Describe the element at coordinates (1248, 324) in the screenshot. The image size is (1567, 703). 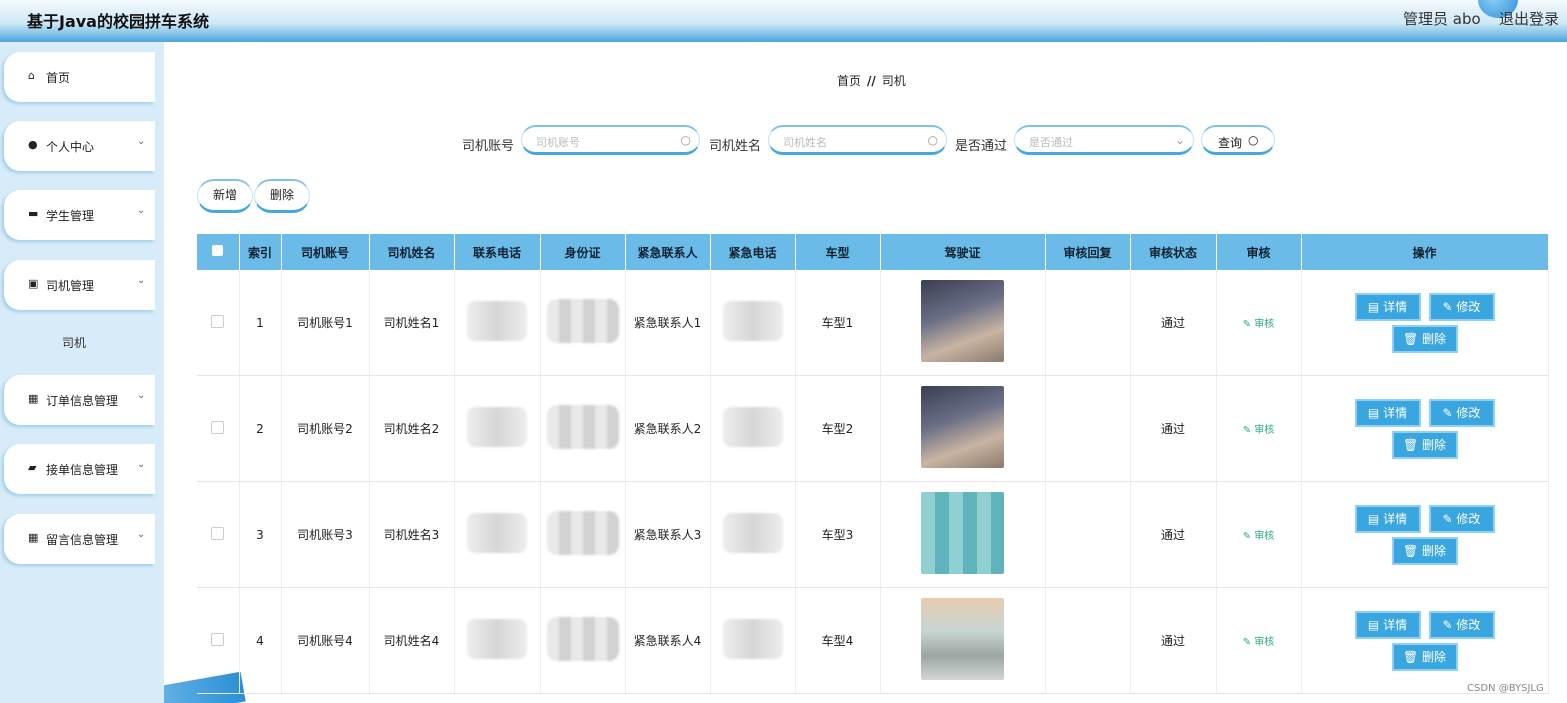
I see `edit-icon: ✎` at that location.